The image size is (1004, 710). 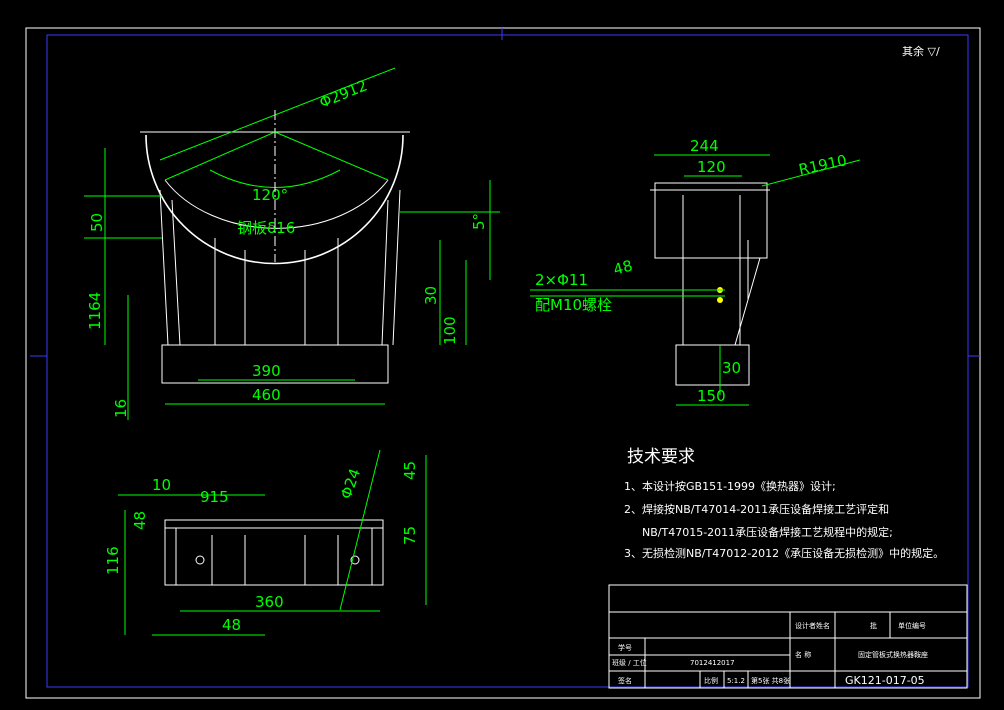 I want to click on tech-item-2: 2、焊接按NB/T47014-2011承压设备焊接工艺评定和, so click(x=756, y=509).